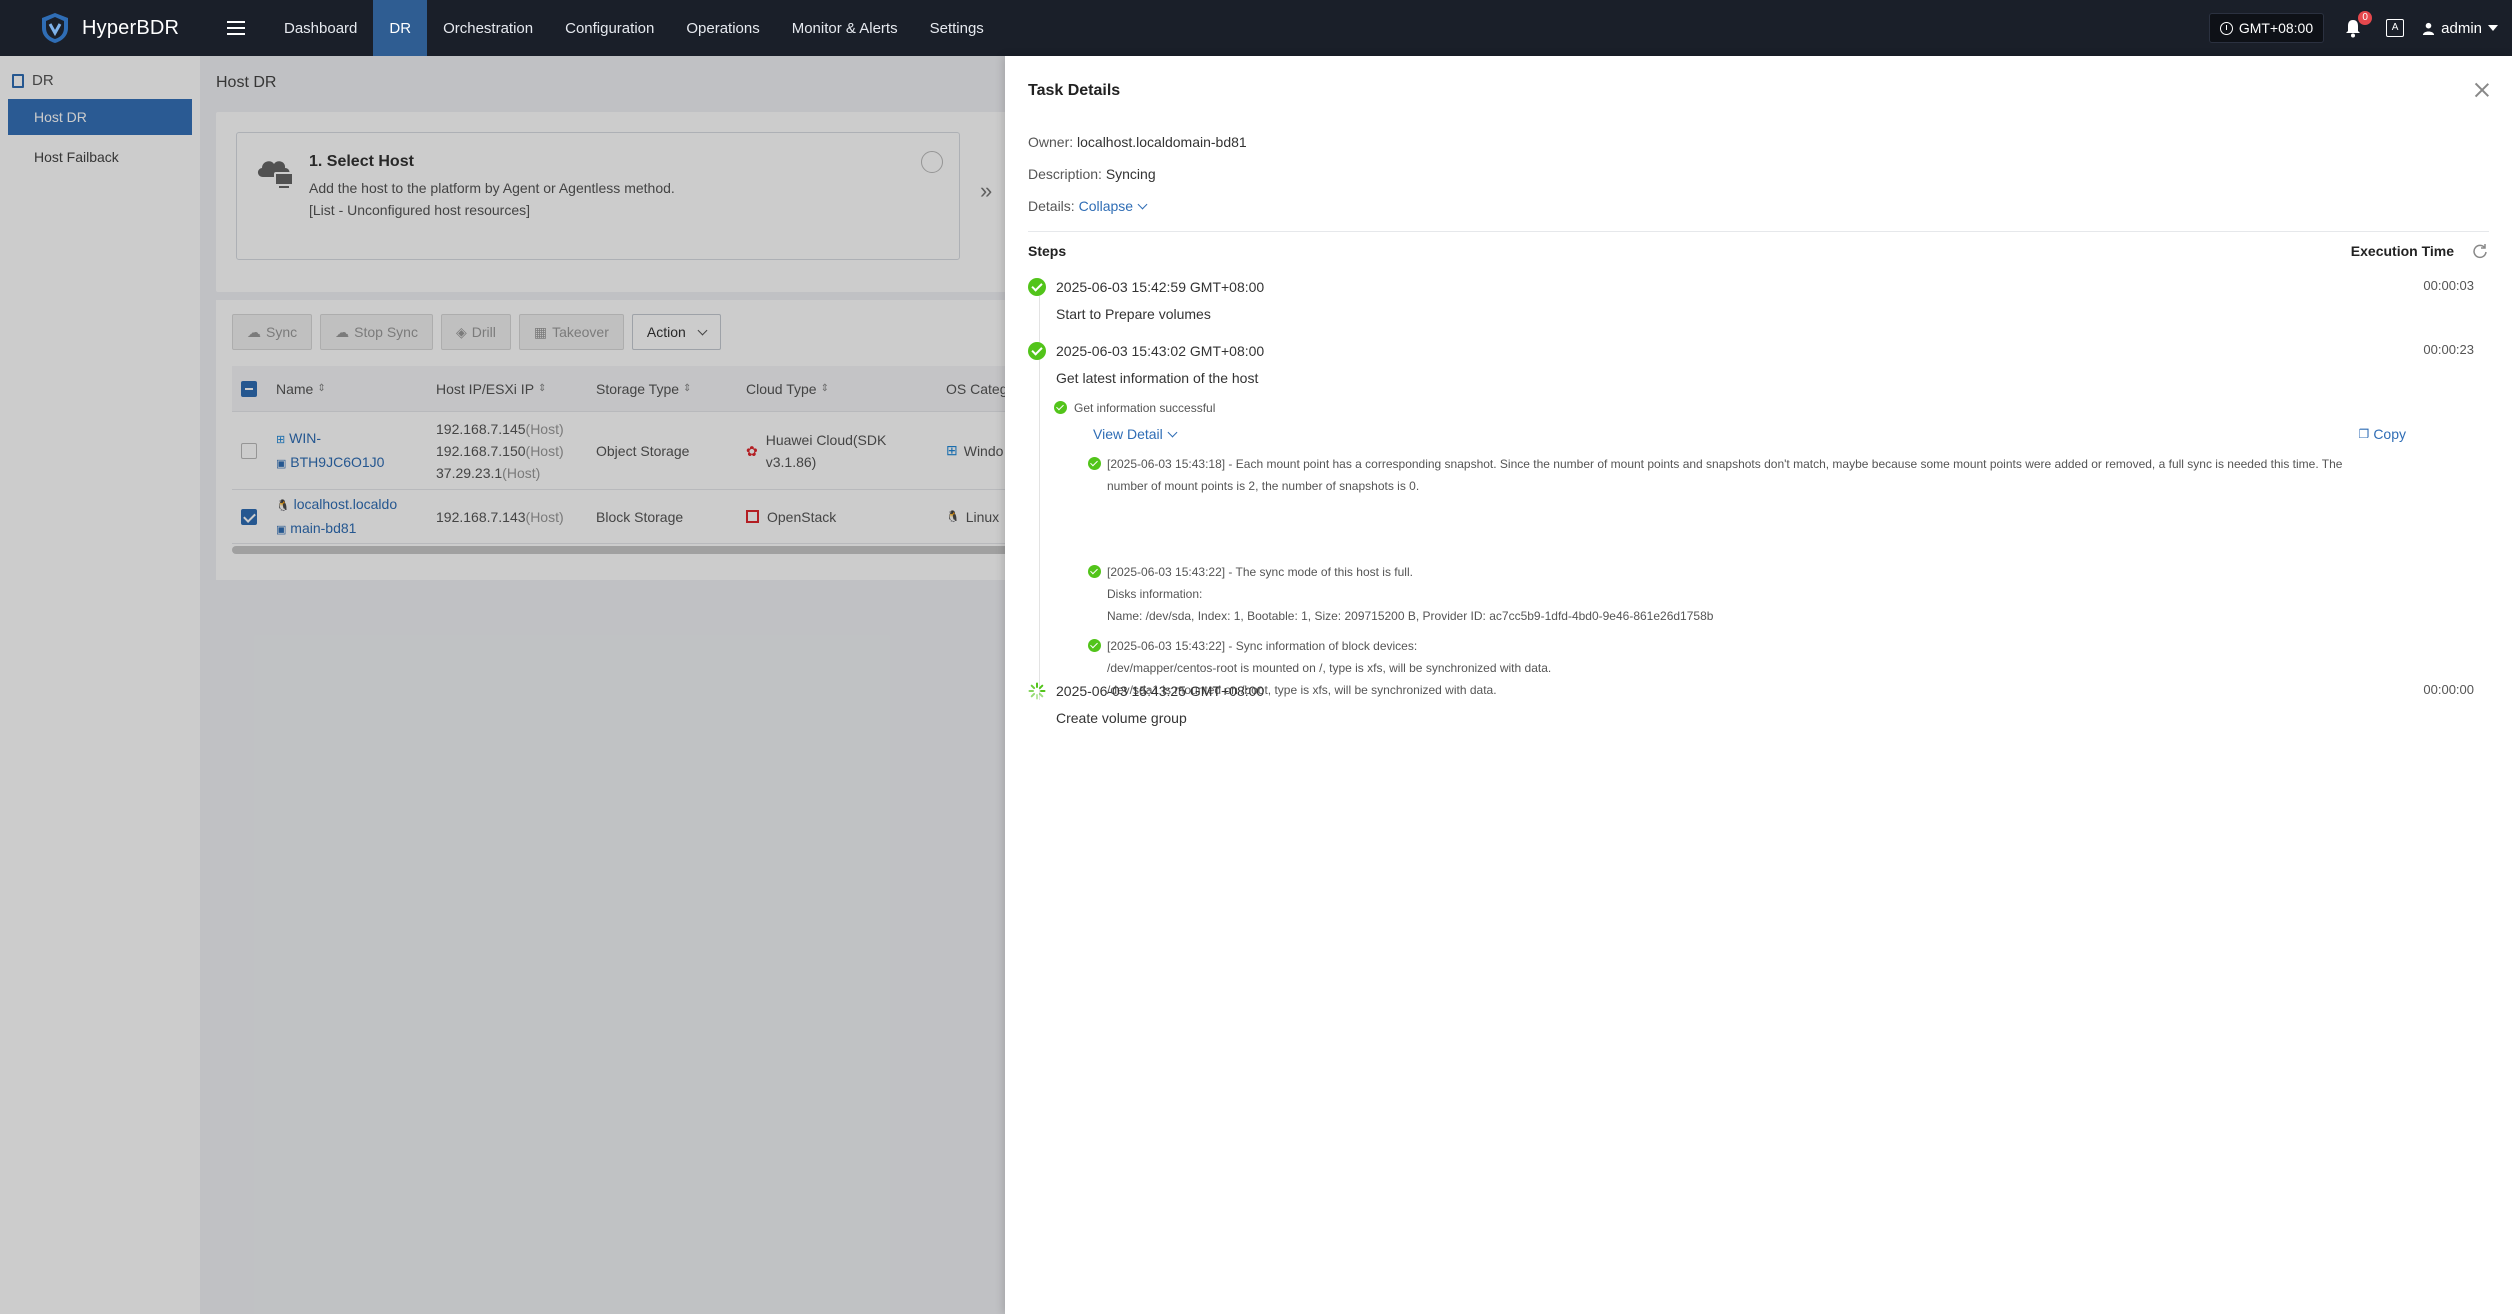 This screenshot has height=1314, width=2512. I want to click on substep: Get information successful, so click(1134, 408).